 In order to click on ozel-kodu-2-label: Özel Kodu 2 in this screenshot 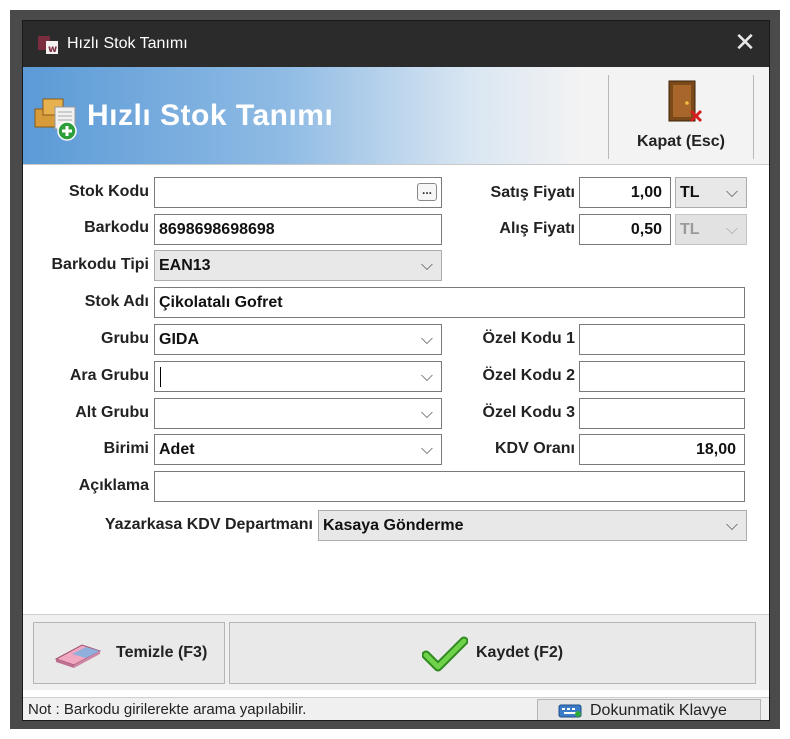, I will do `click(528, 375)`.